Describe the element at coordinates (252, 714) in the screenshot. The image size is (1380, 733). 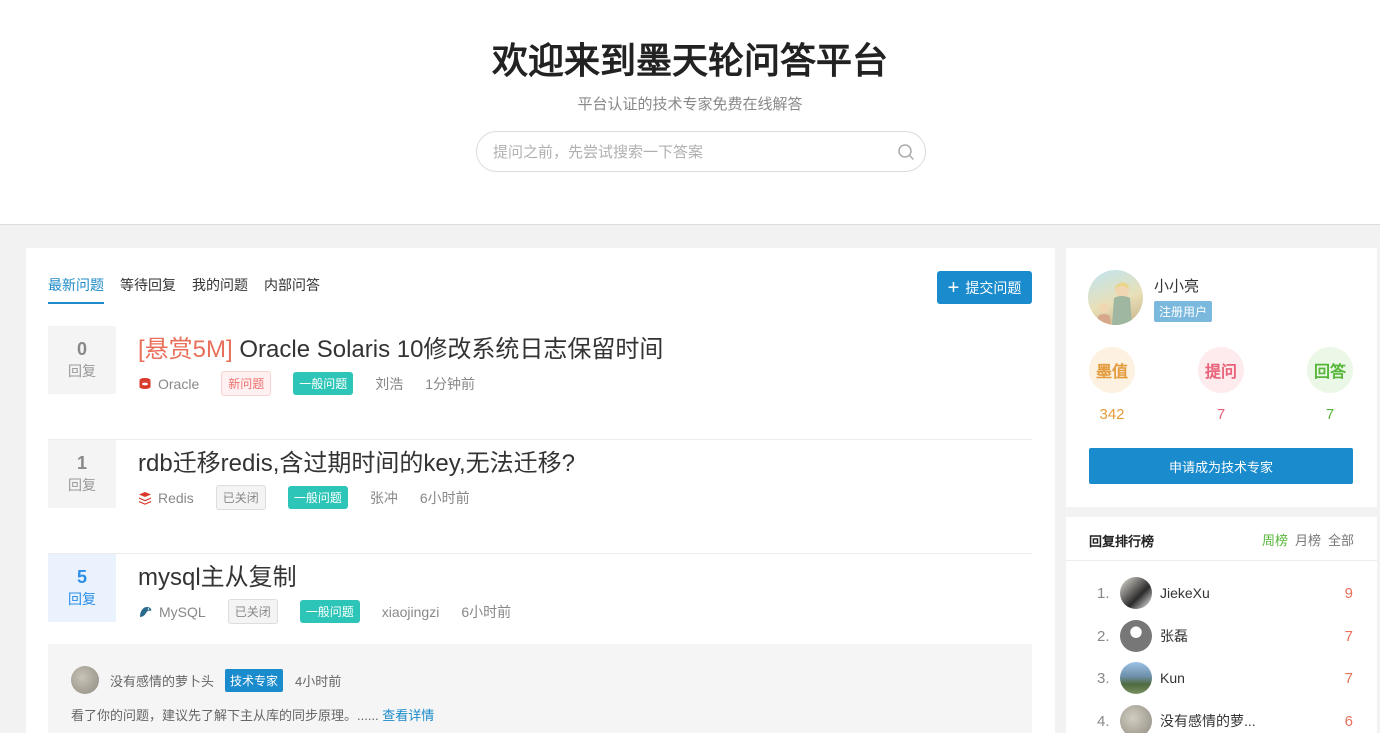
I see `answer-text: 看了你的问题，建议先了解下主从库的同步原理。...... 查看详情` at that location.